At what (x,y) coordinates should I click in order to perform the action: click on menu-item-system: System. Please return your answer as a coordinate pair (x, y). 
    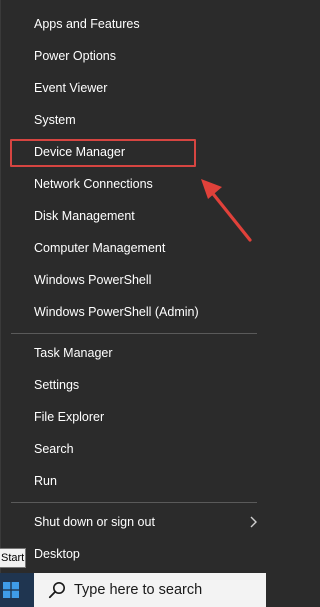
    Looking at the image, I should click on (55, 120).